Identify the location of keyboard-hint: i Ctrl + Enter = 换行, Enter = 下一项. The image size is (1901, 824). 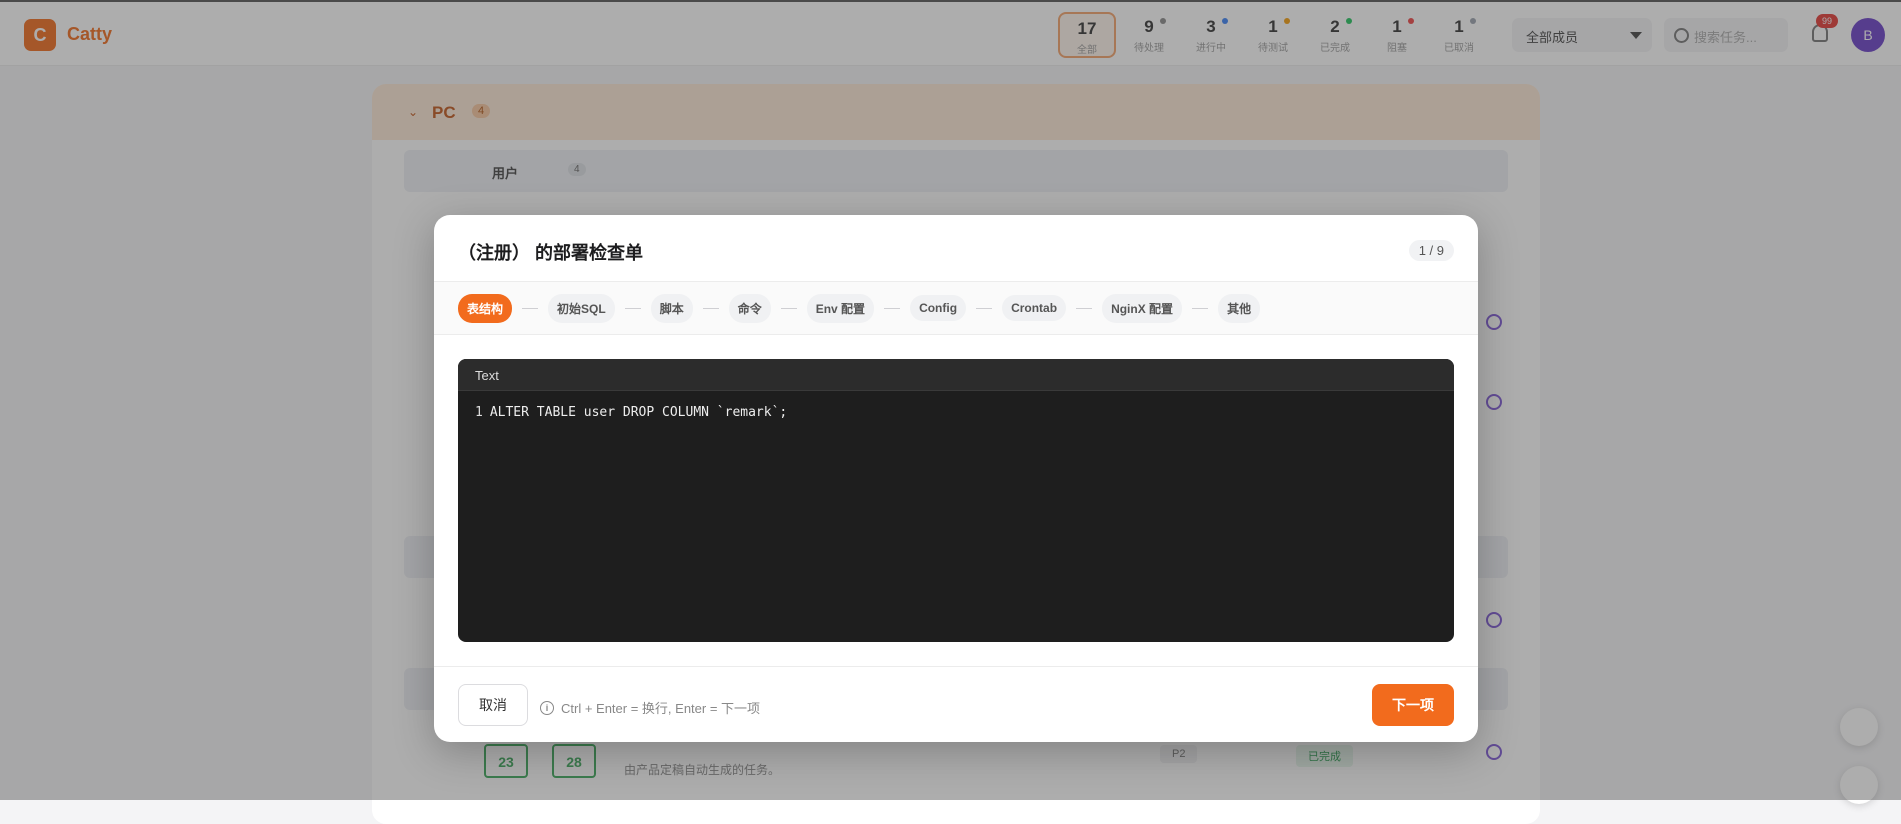
(650, 707).